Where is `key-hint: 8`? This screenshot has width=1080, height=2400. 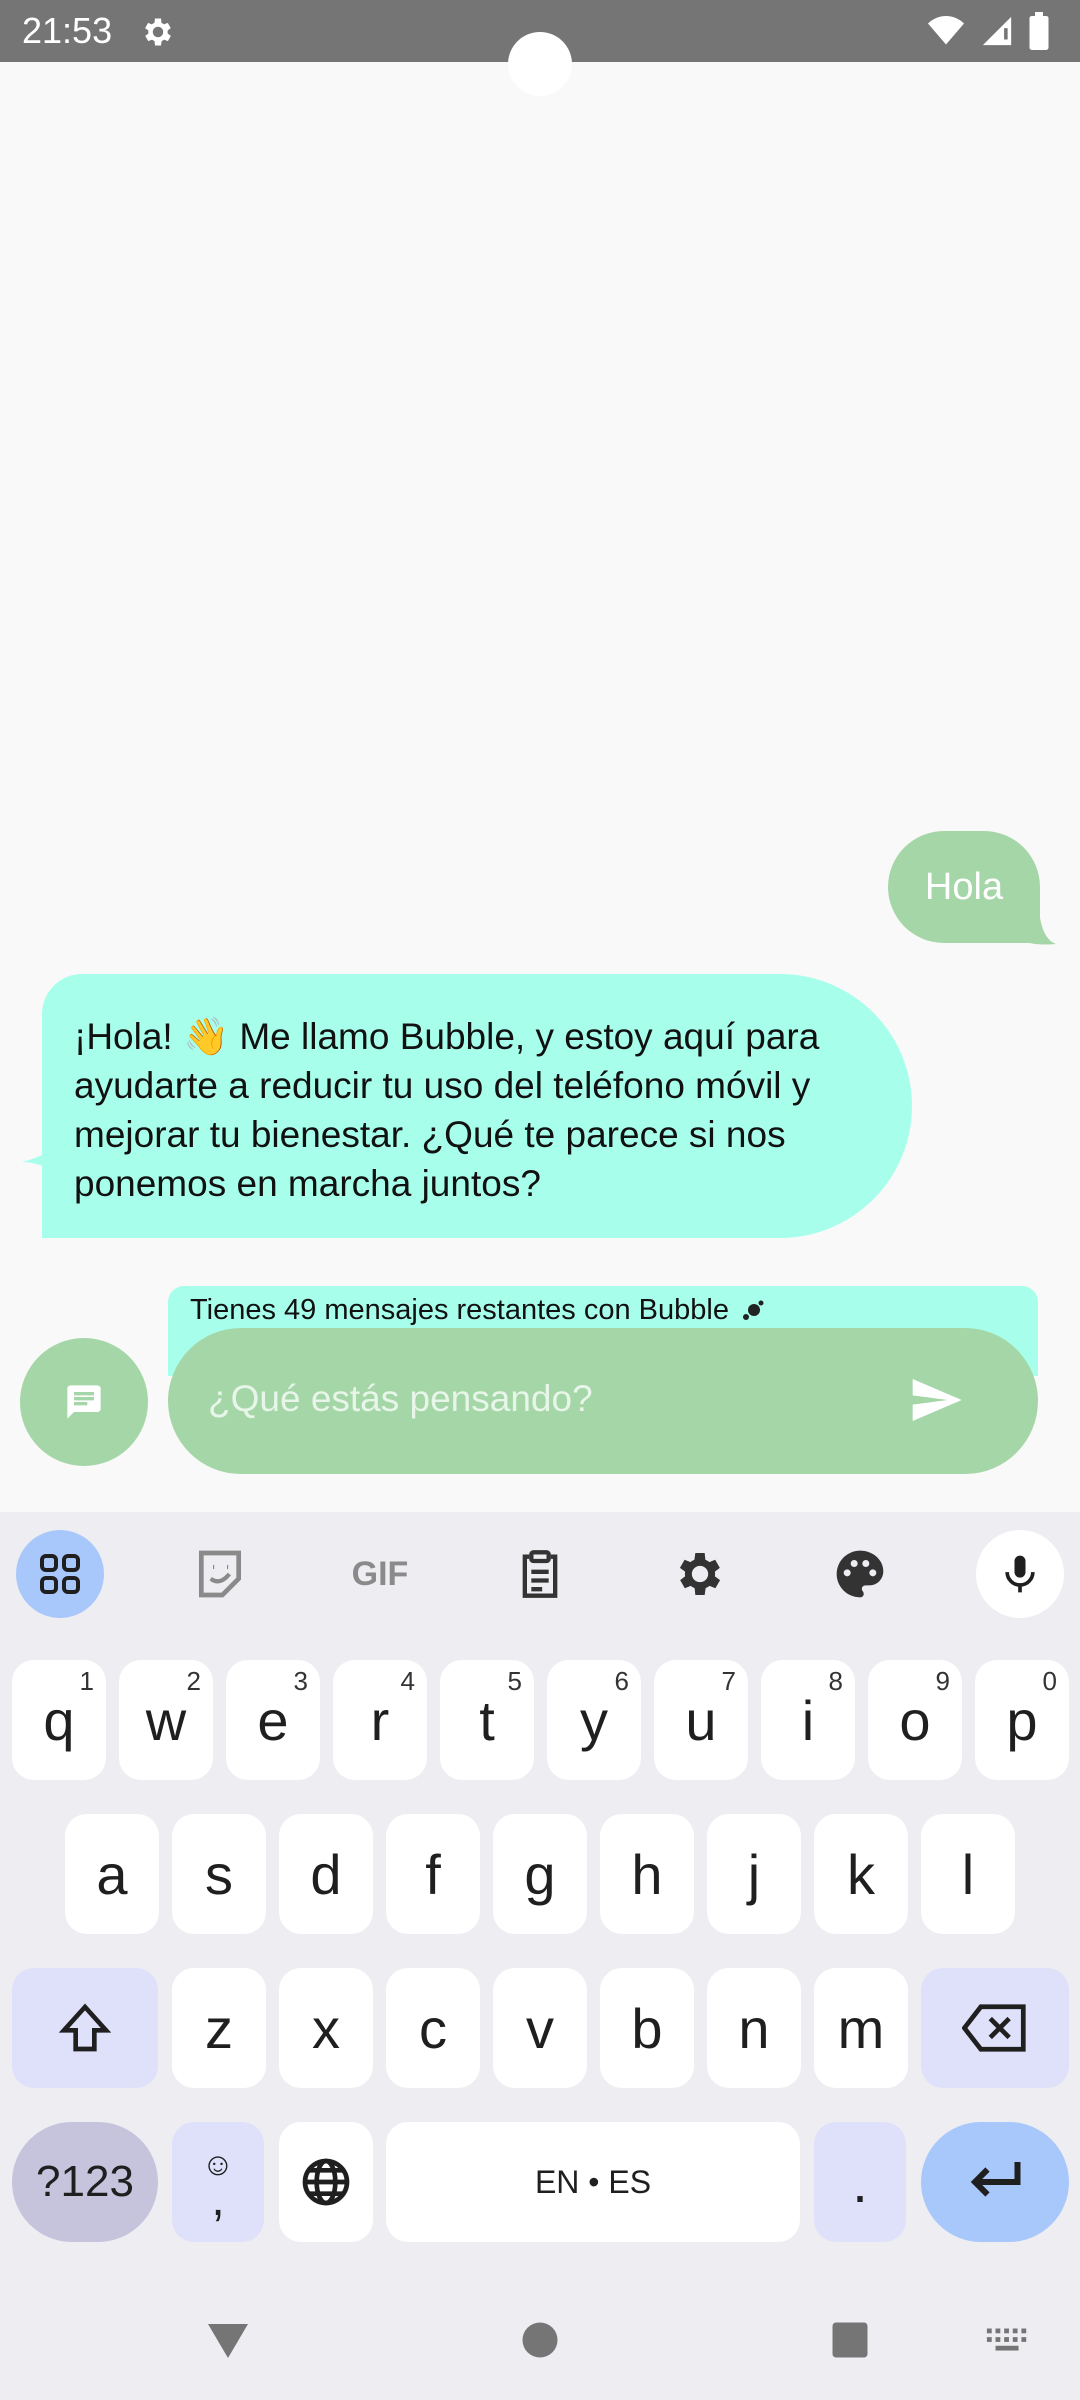 key-hint: 8 is located at coordinates (835, 1681).